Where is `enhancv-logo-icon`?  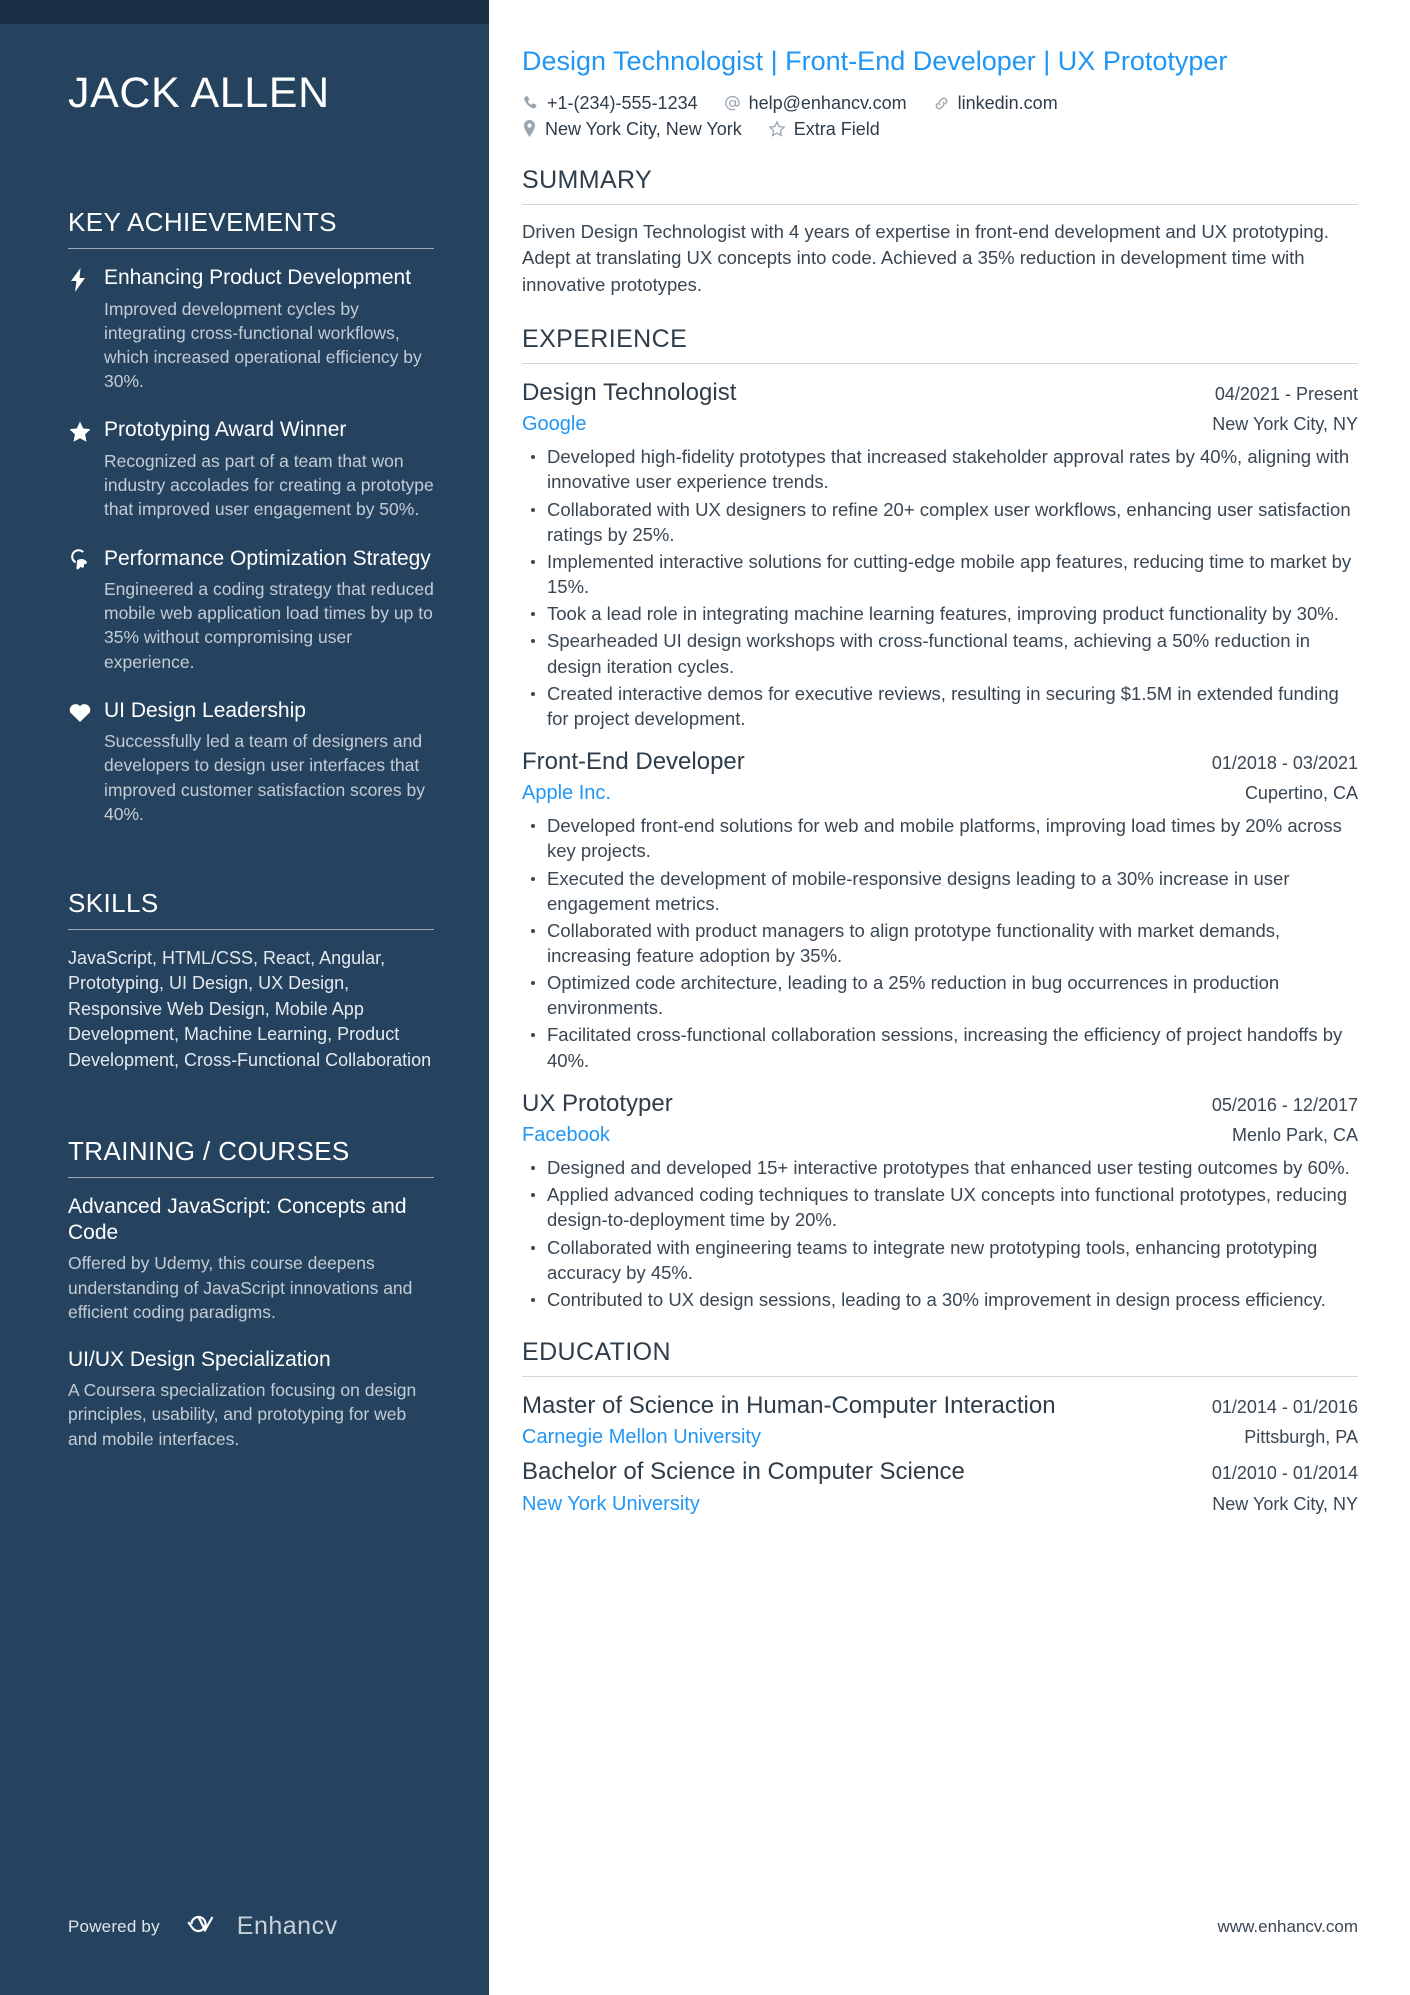 enhancv-logo-icon is located at coordinates (202, 1926).